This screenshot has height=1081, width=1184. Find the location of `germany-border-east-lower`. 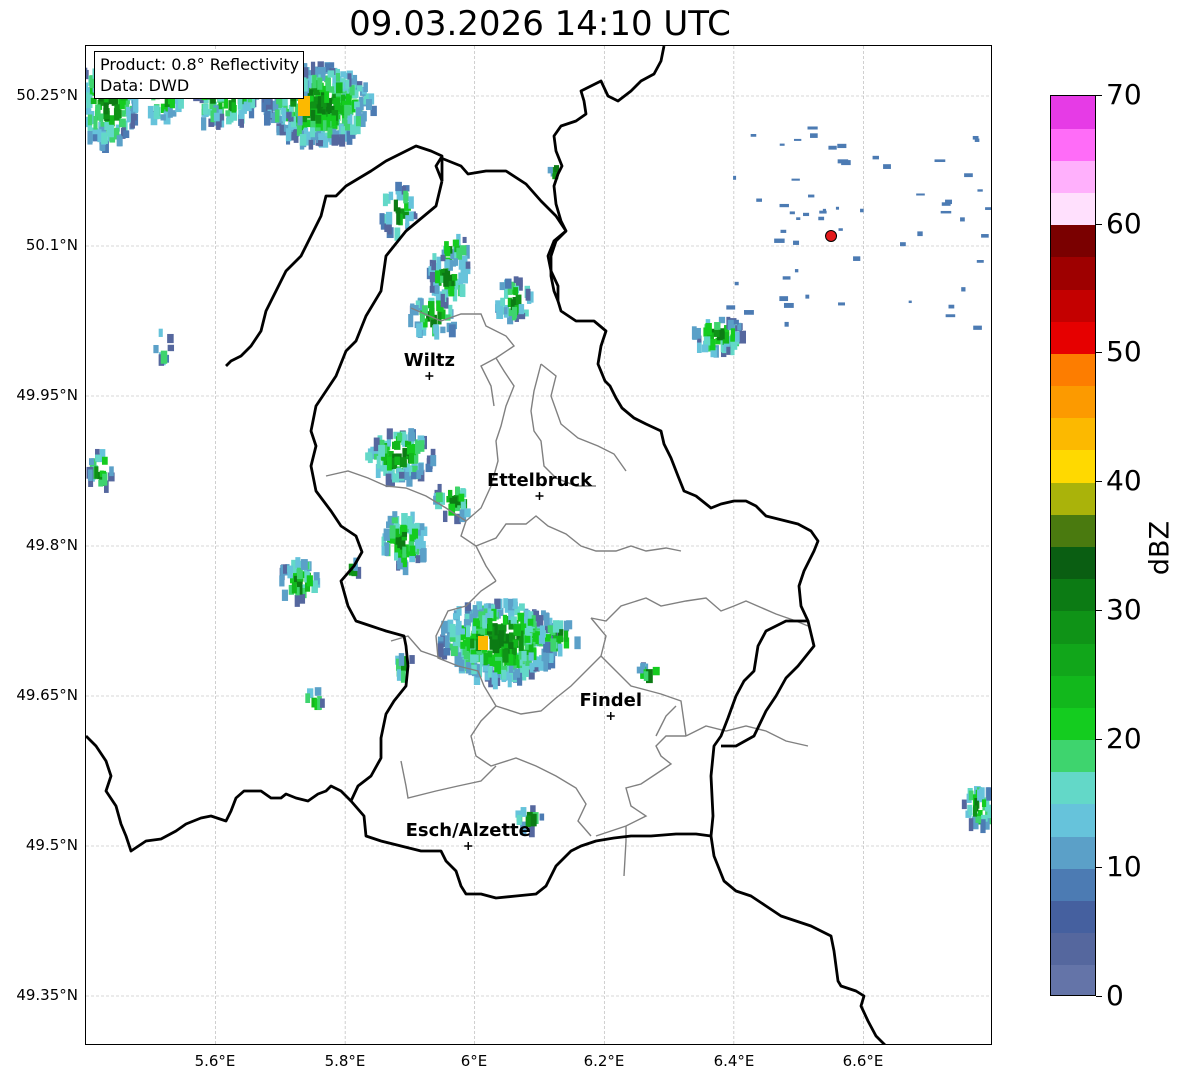

germany-border-east-lower is located at coordinates (768, 684).